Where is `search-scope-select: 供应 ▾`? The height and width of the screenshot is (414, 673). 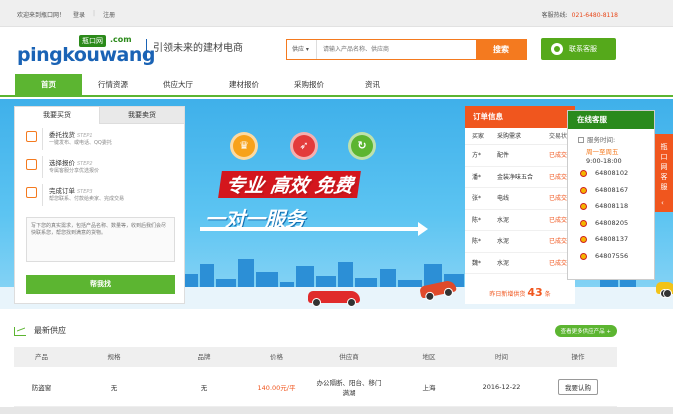 search-scope-select: 供应 ▾ is located at coordinates (302, 49).